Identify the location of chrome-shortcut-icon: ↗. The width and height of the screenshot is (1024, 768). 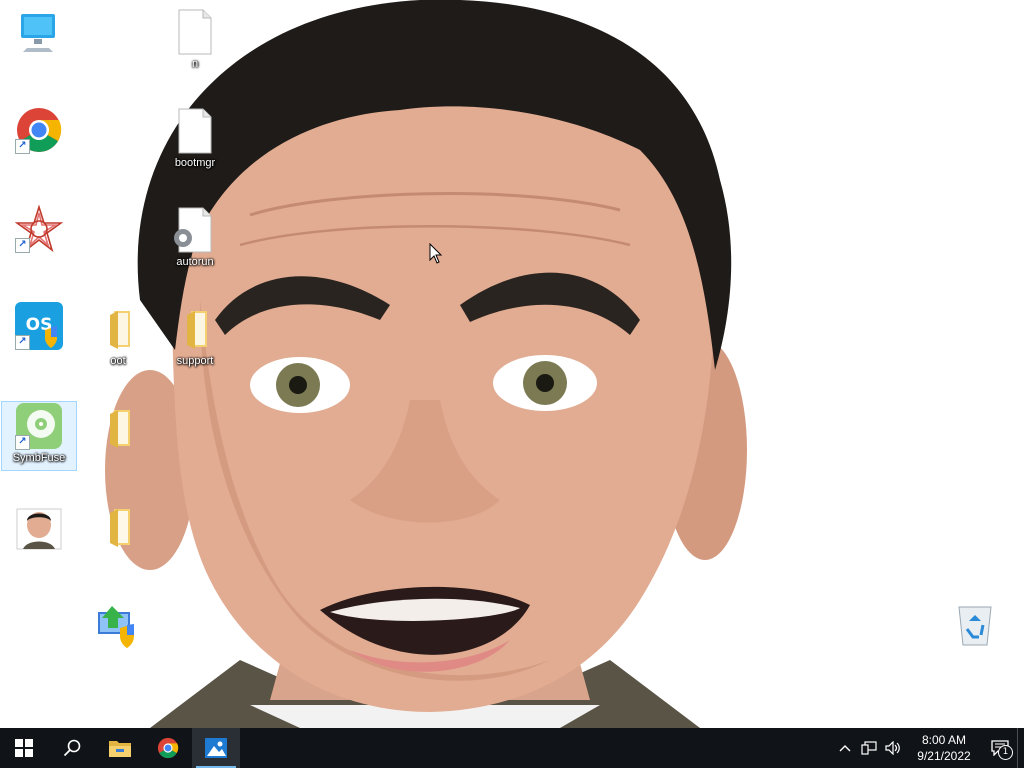
(39, 141).